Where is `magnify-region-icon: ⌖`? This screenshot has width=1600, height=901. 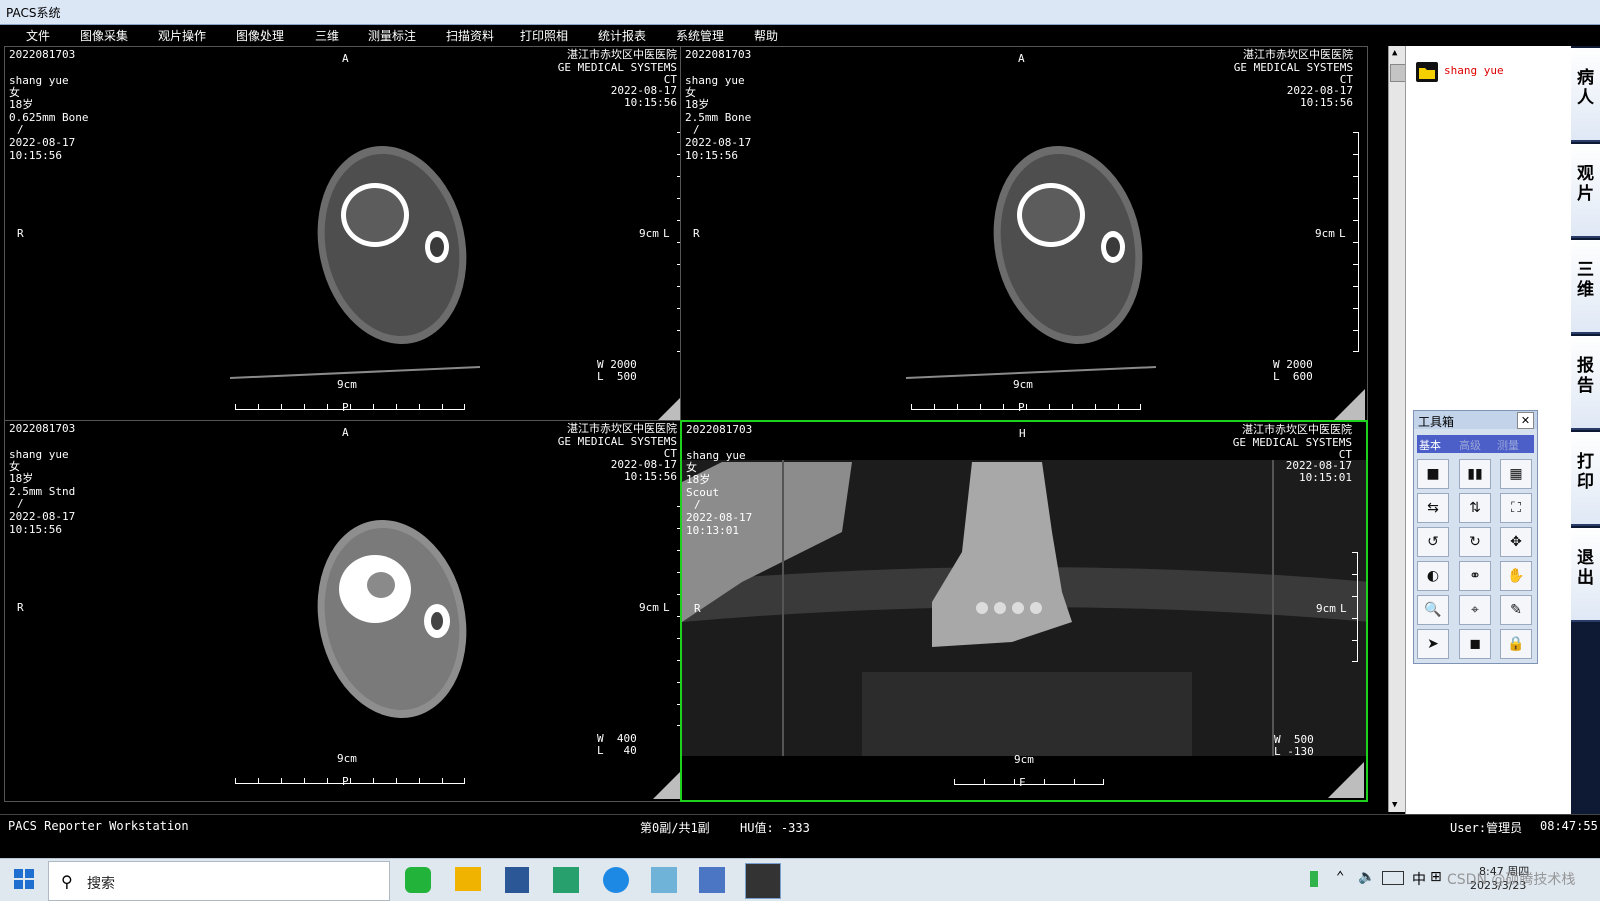
magnify-region-icon: ⌖ is located at coordinates (1475, 610).